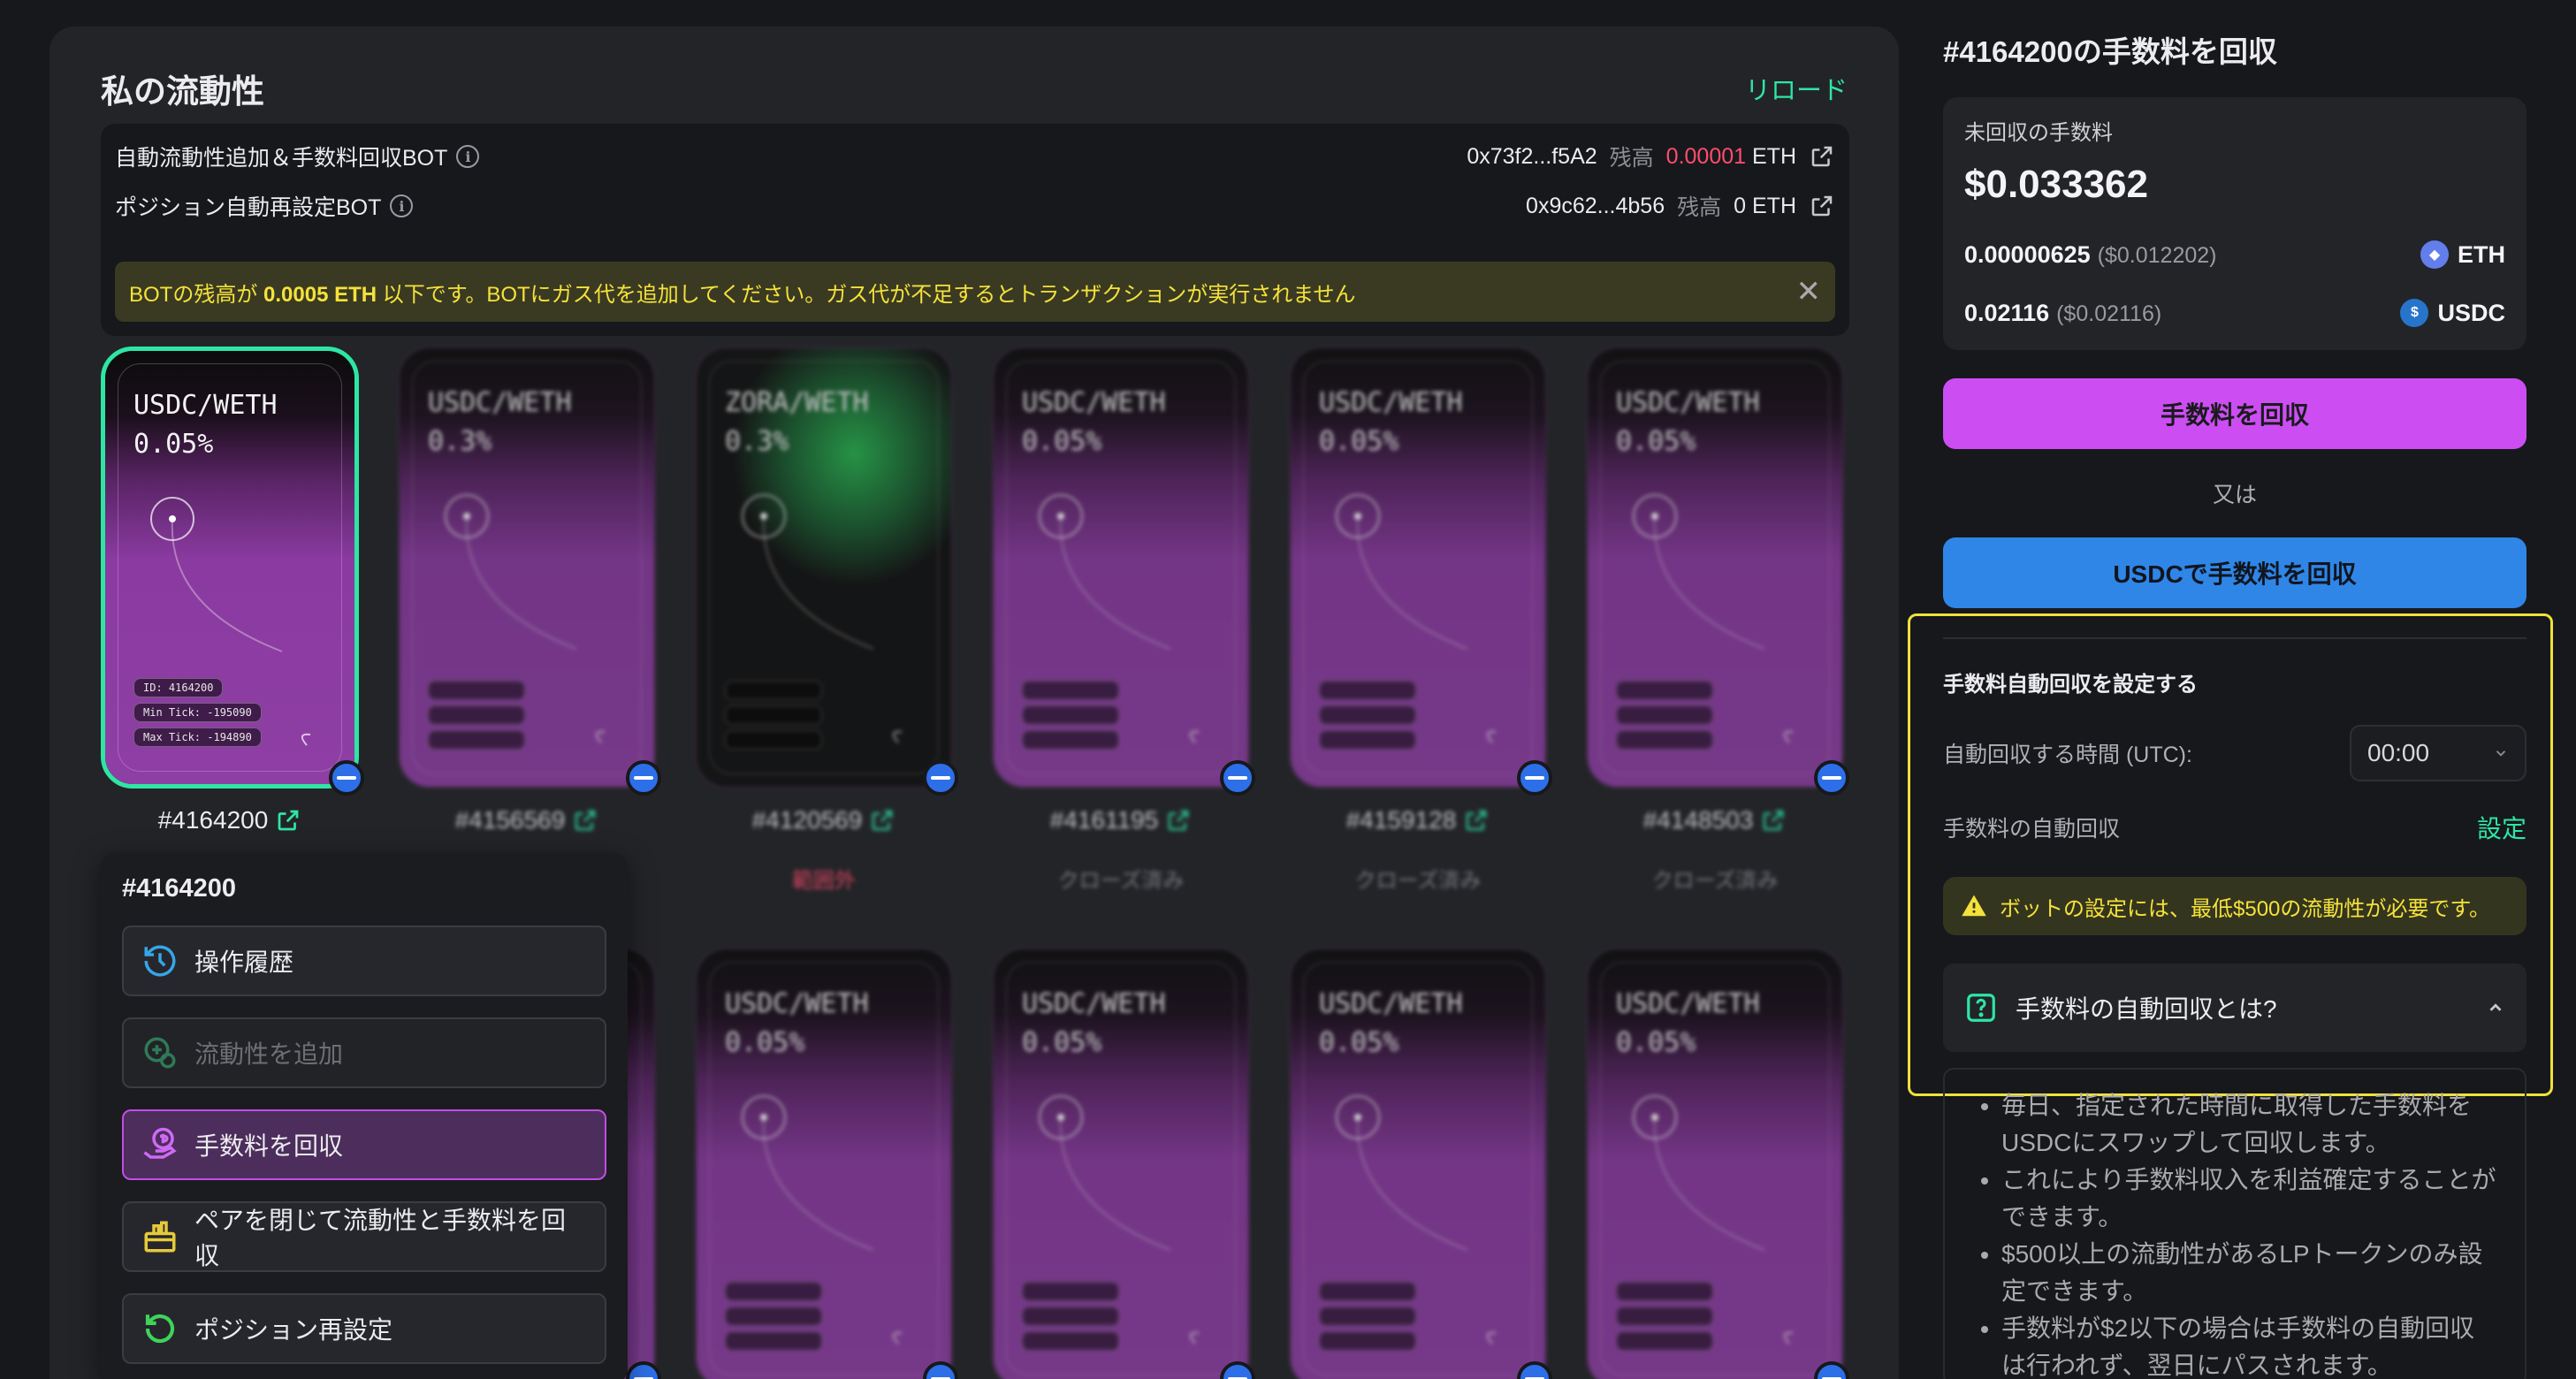  I want to click on reposition-bot-balance-unit: ETH, so click(1774, 205).